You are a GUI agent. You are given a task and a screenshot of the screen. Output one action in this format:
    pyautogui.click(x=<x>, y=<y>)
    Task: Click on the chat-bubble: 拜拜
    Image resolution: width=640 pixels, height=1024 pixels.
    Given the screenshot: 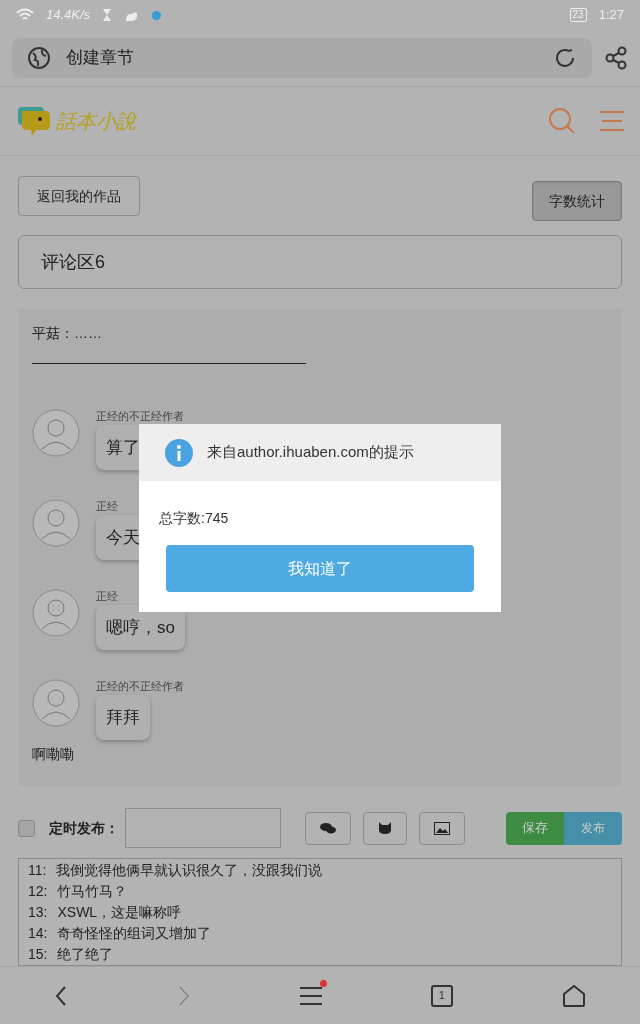 What is the action you would take?
    pyautogui.click(x=123, y=717)
    